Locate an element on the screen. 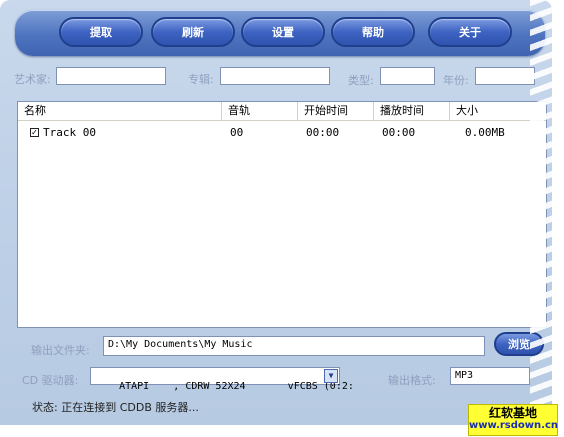  genre-field is located at coordinates (407, 76).